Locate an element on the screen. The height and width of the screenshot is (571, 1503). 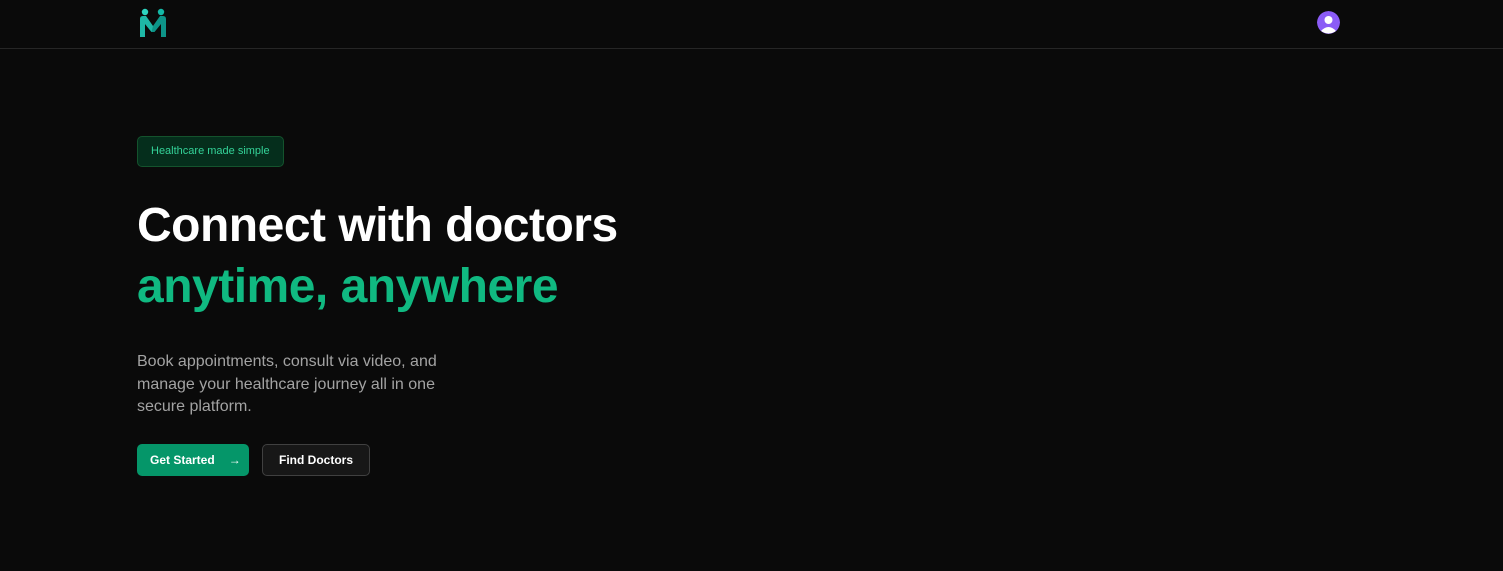
hero-title-line2: anytime, anywhere is located at coordinates (348, 286).